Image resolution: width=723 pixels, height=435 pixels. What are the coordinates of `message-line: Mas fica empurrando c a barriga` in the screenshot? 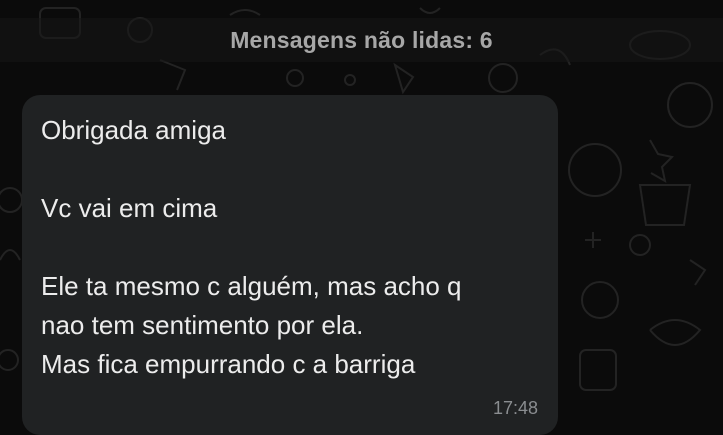 It's located at (228, 364).